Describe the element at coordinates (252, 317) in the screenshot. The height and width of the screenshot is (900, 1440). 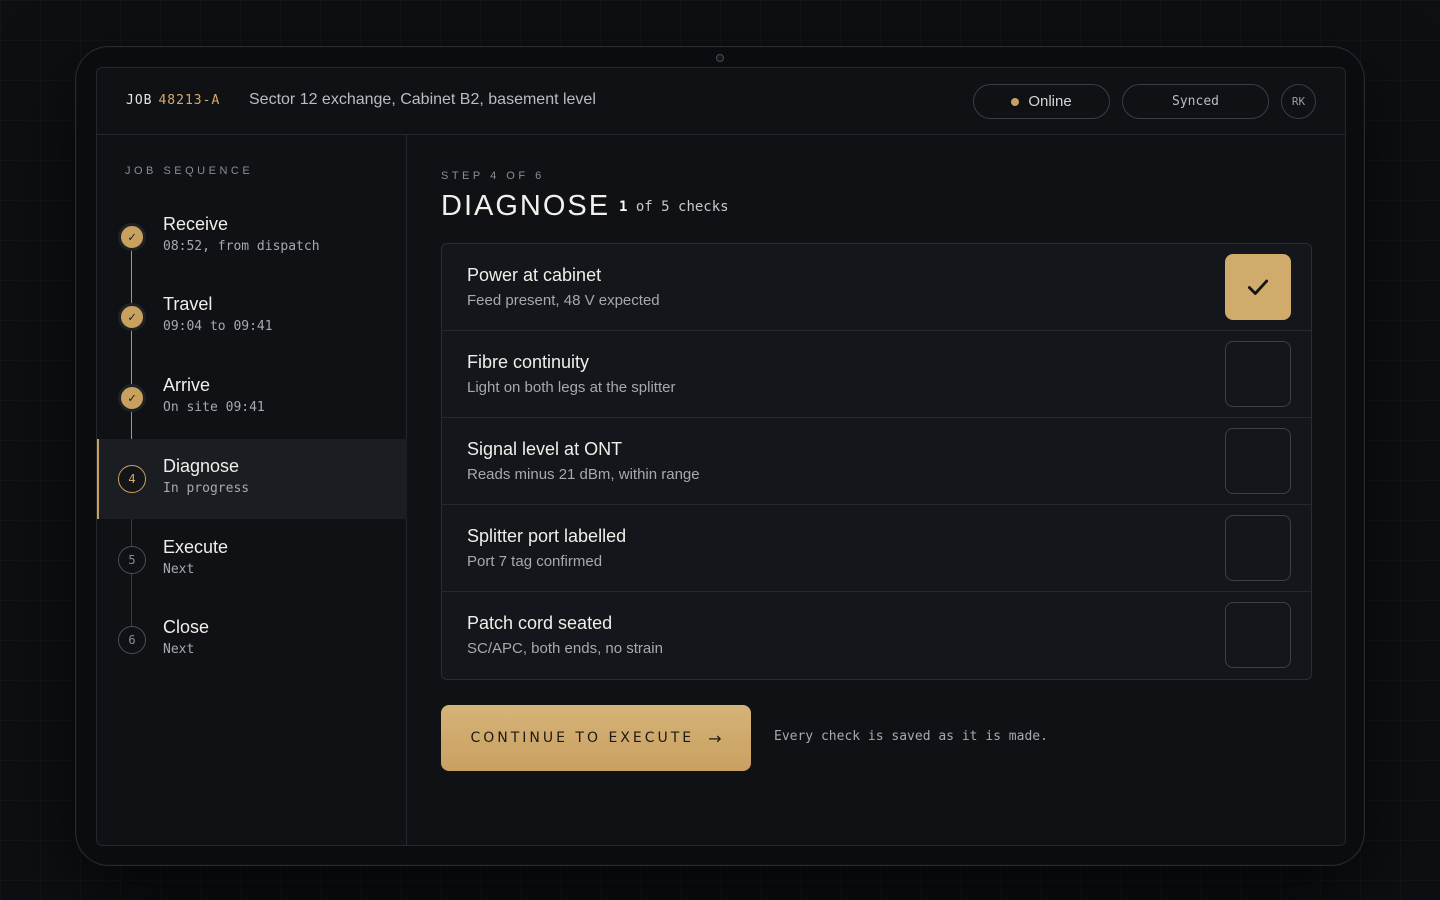
I see `sidebar-step-travel: ✓ Travel 09:04 to 09:41` at that location.